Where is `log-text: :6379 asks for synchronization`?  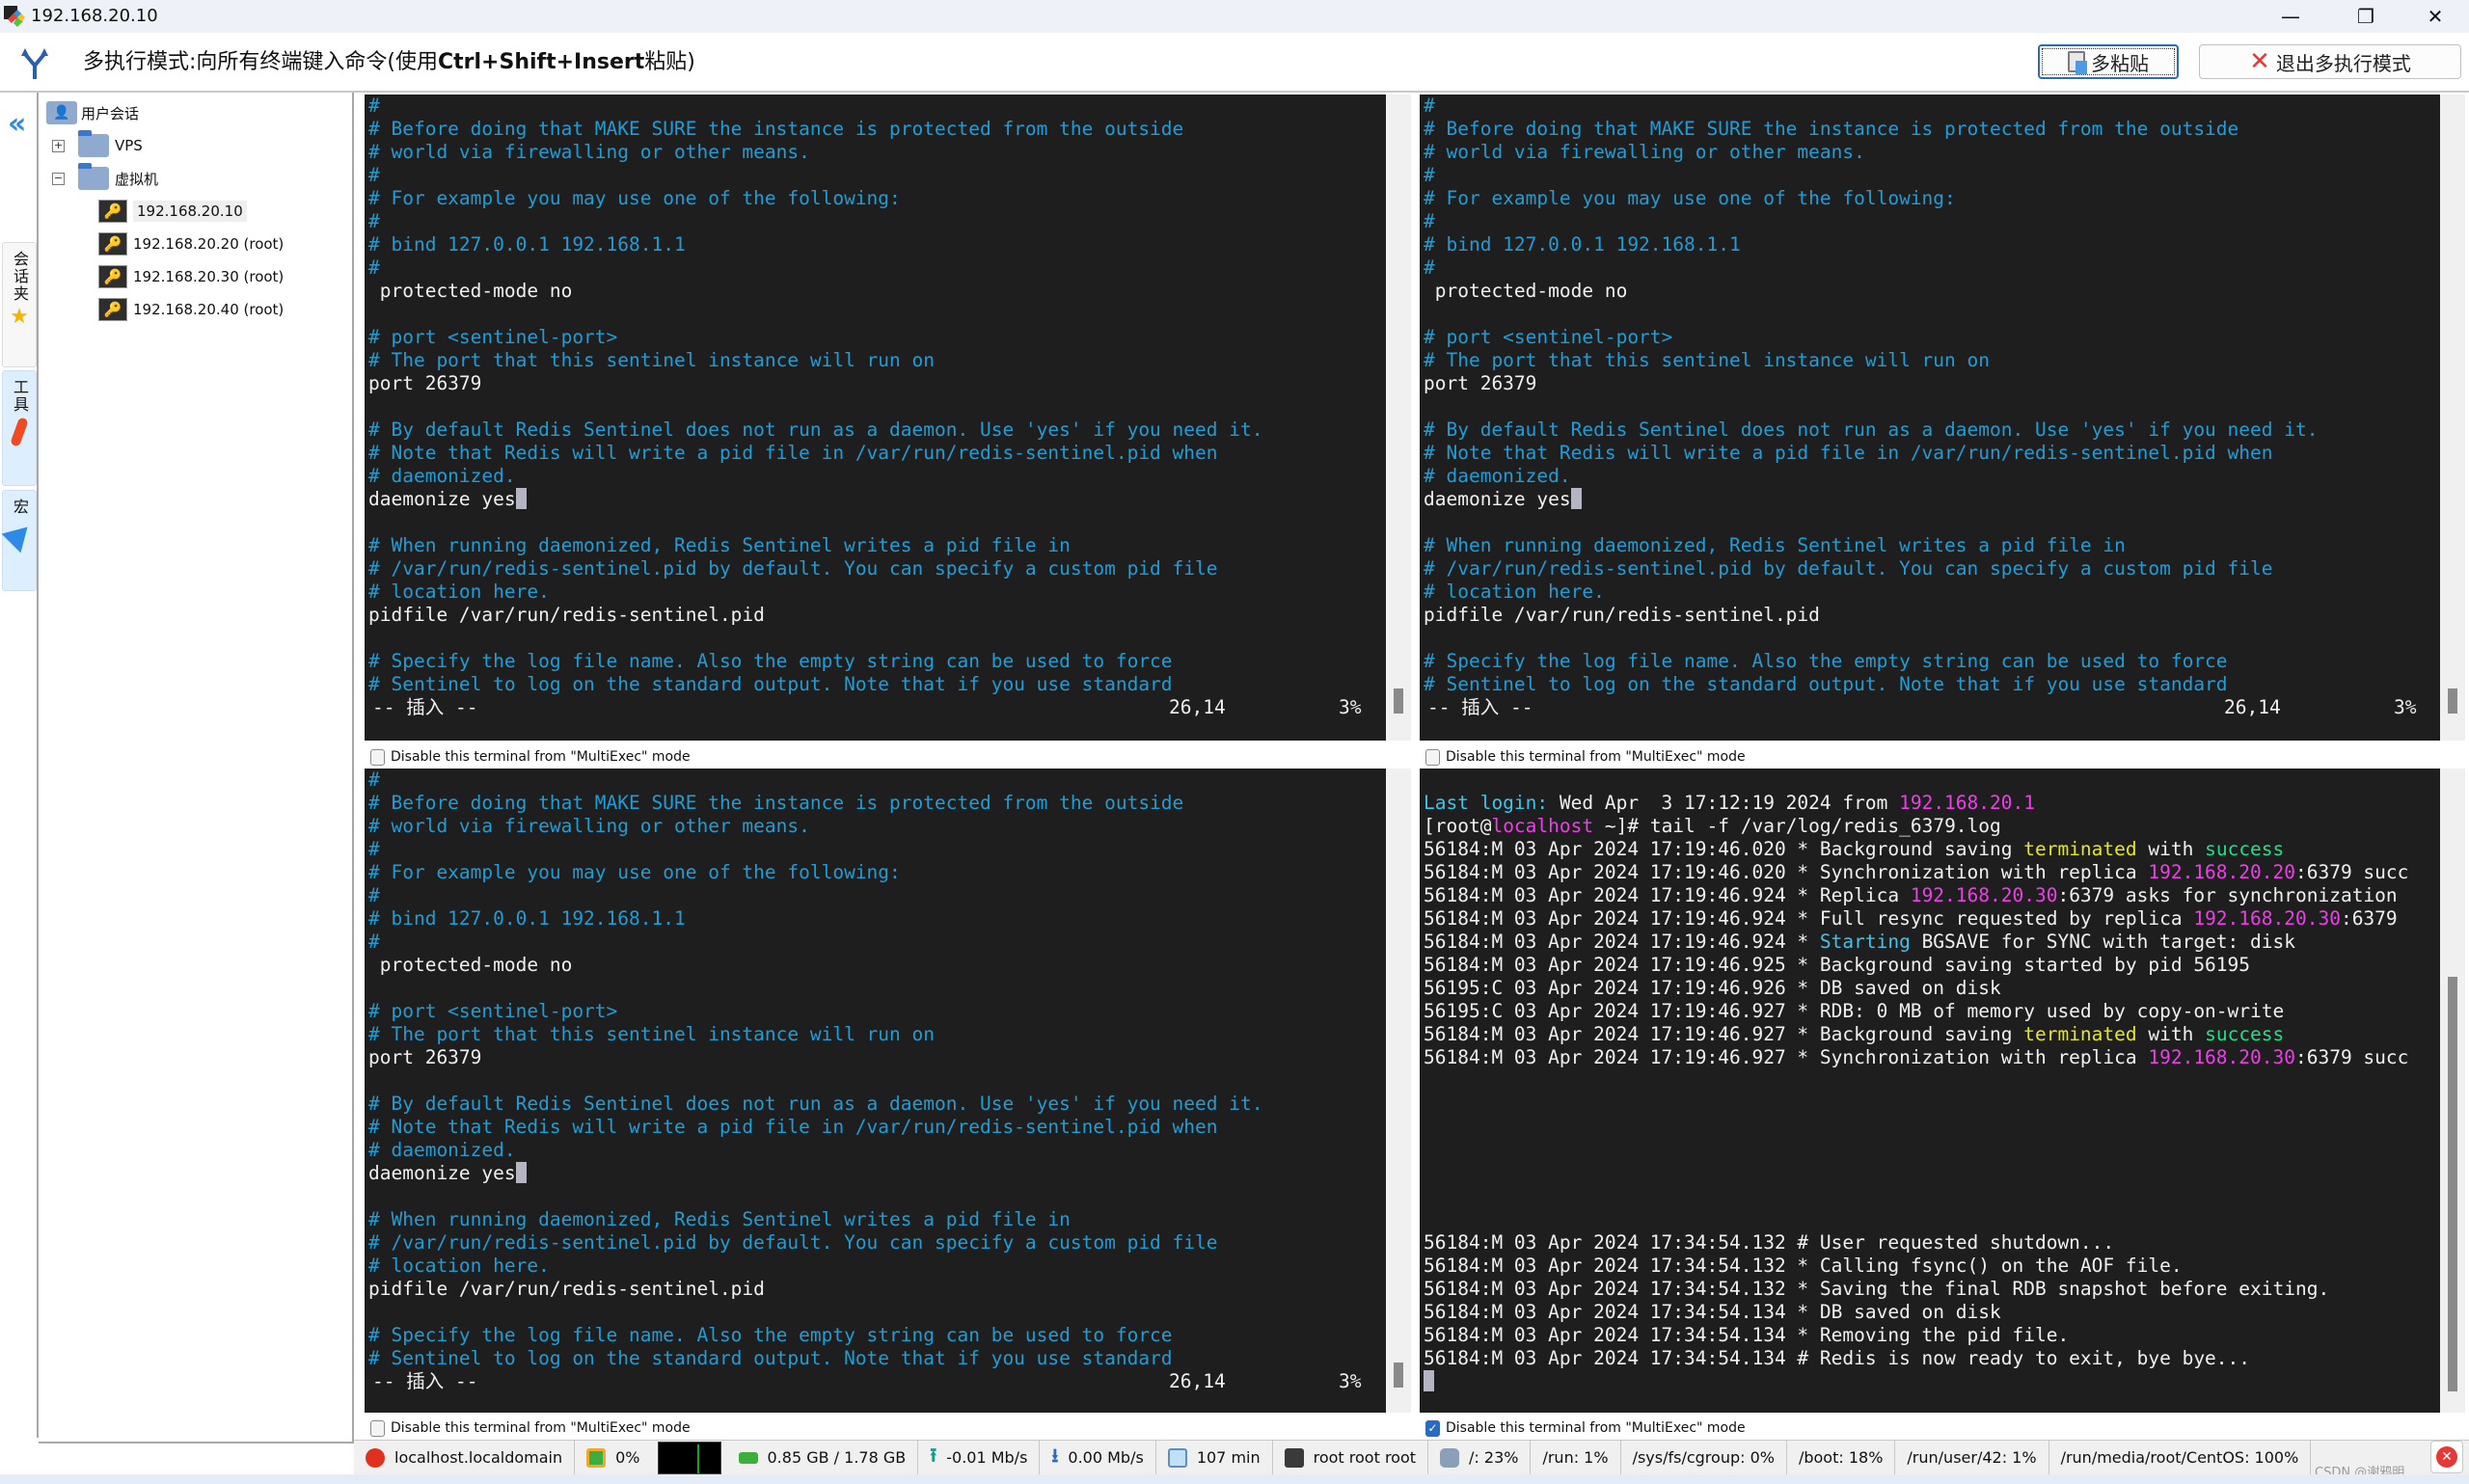 log-text: :6379 asks for synchronization is located at coordinates (2228, 895).